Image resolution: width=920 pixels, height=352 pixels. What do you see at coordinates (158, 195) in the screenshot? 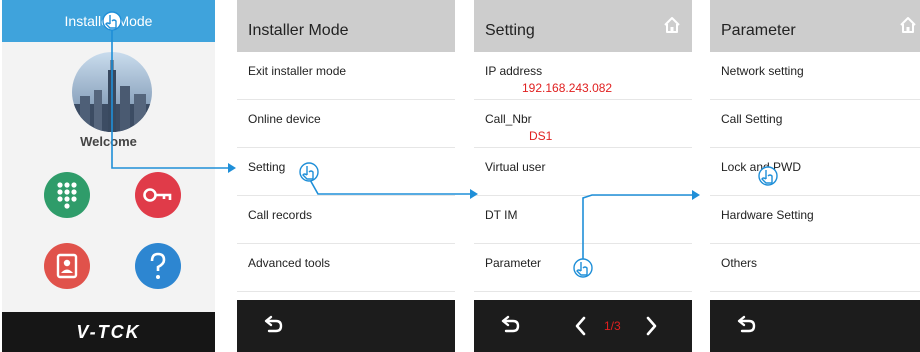
I see `key-icon` at bounding box center [158, 195].